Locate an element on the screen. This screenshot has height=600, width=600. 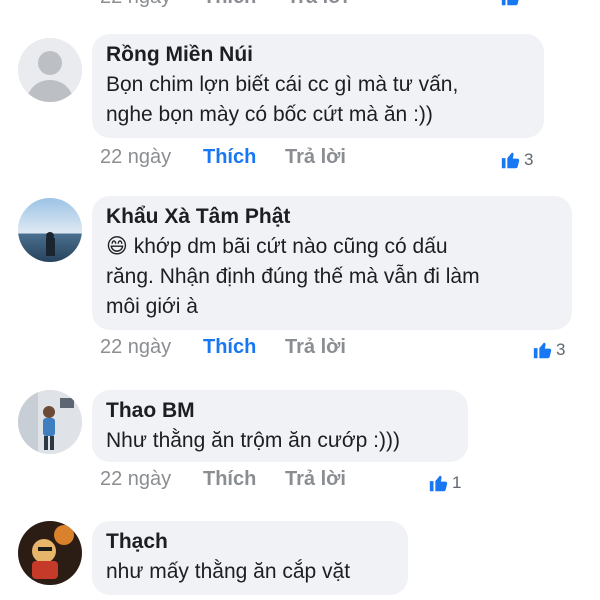
comment-text-line: 😄 khớp dm bãi cứt nào cũng có dấu is located at coordinates (277, 246).